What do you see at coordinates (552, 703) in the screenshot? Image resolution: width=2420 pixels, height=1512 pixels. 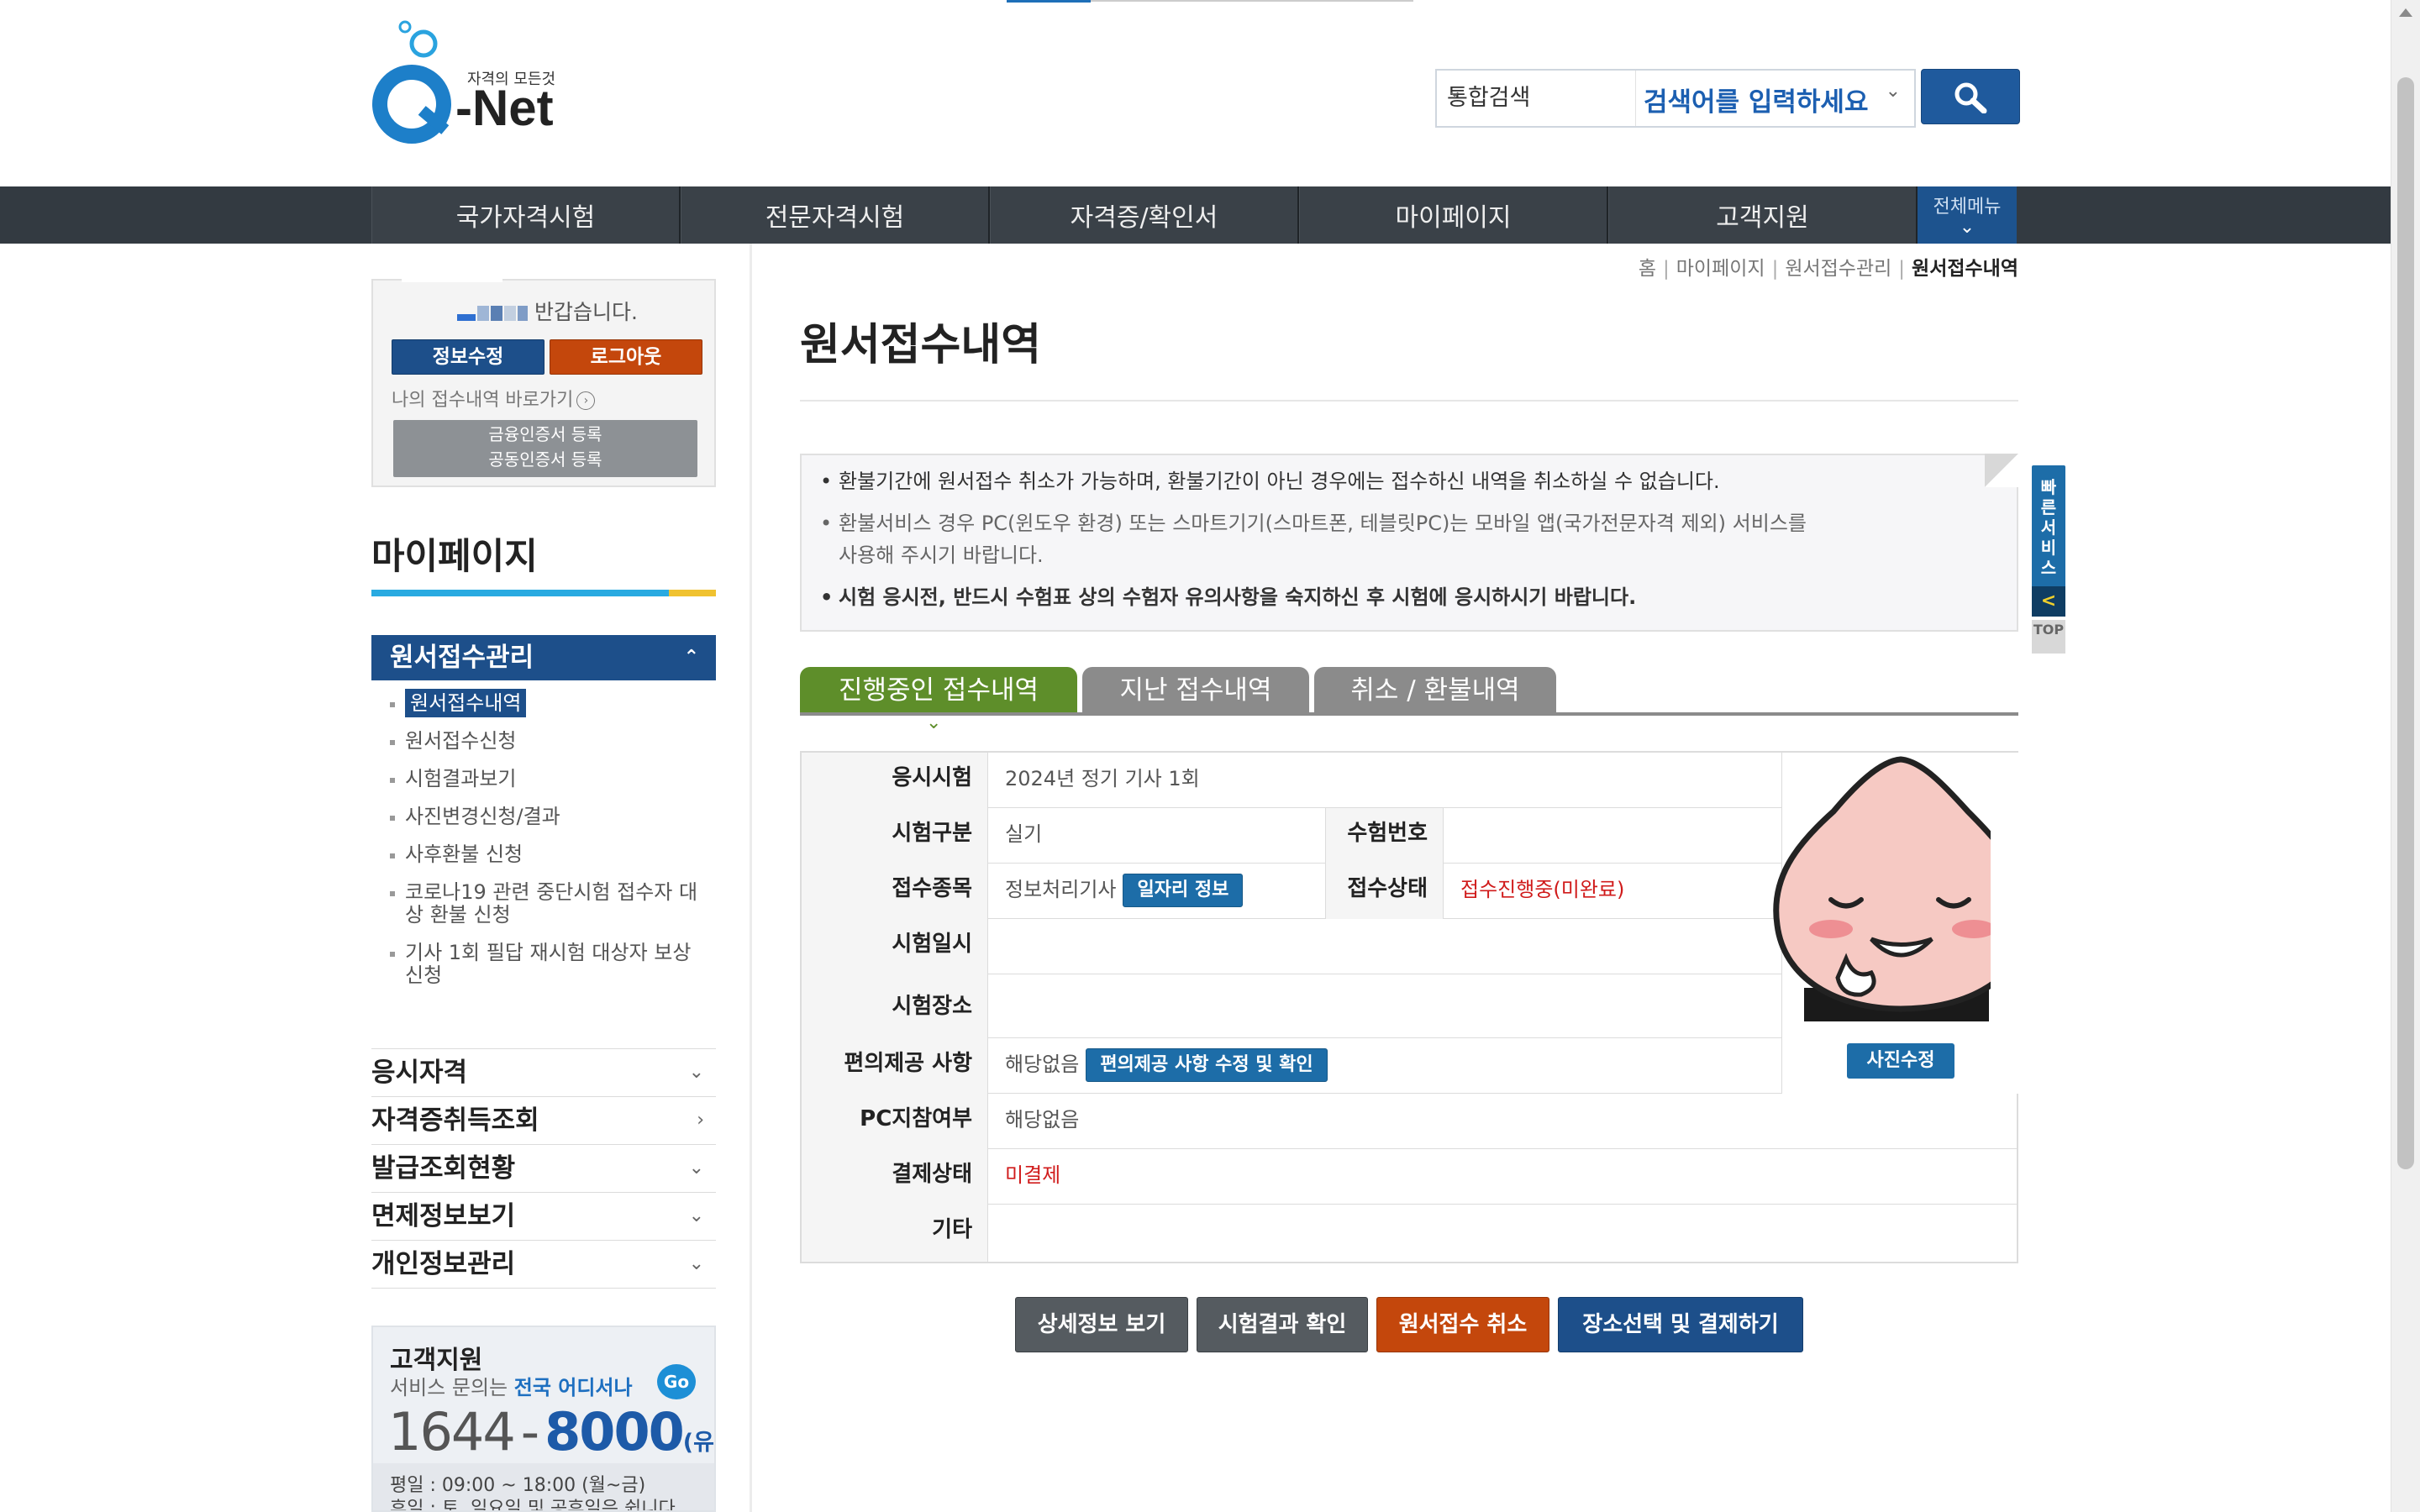 I see `sidebar-item-application-history: 원서접수내역` at bounding box center [552, 703].